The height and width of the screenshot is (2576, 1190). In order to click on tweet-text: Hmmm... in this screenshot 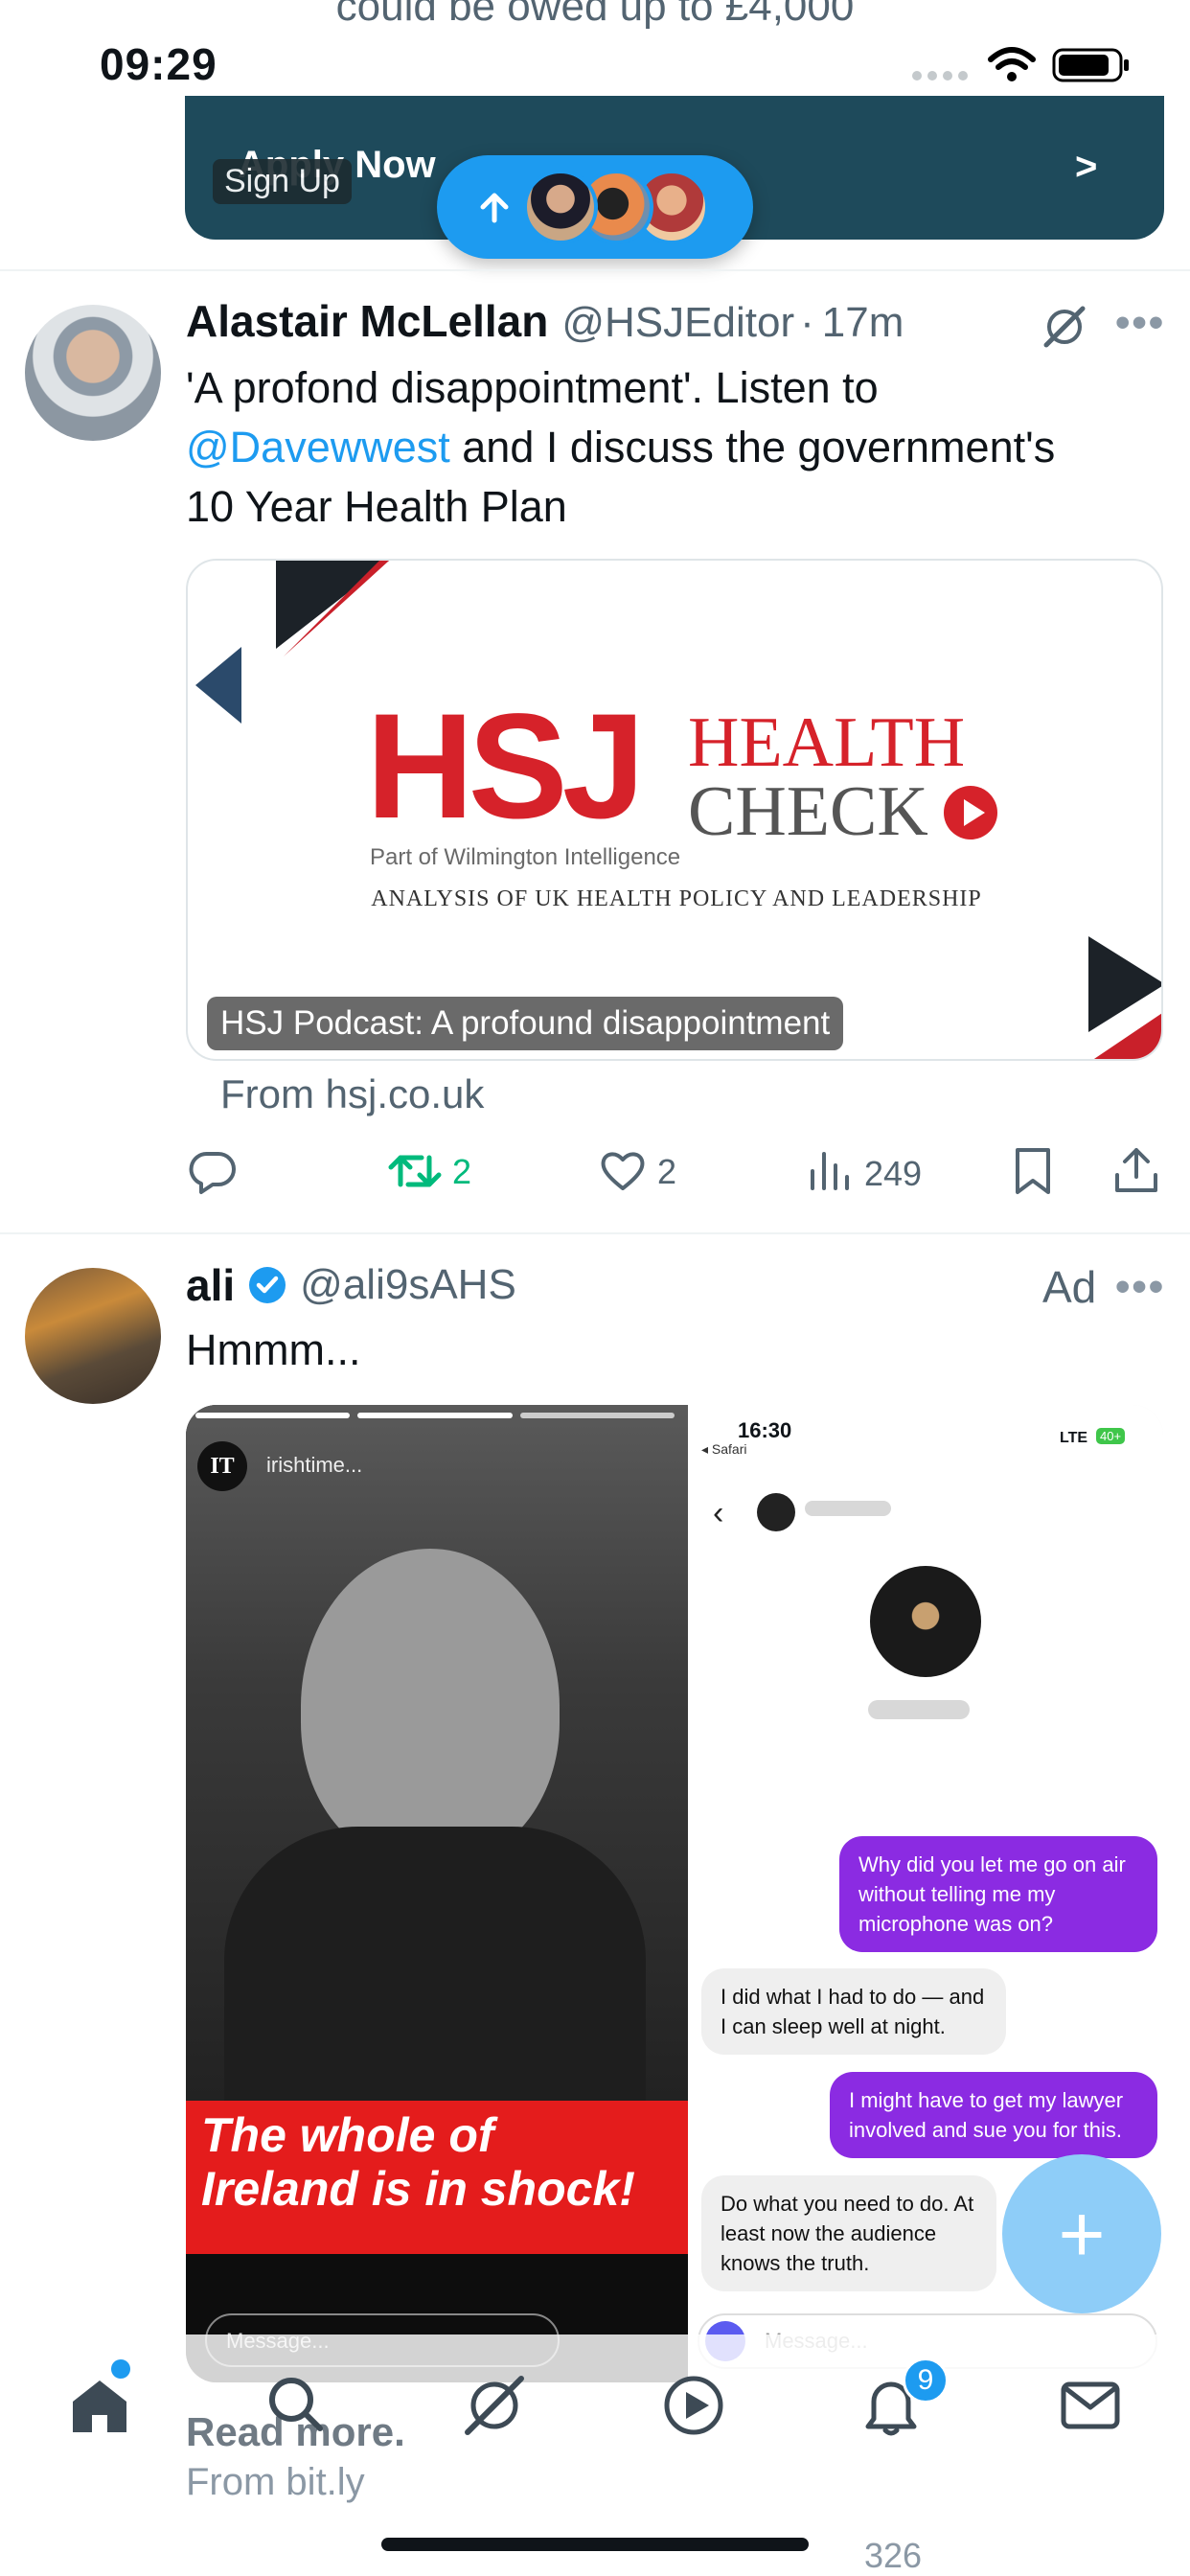, I will do `click(273, 1349)`.